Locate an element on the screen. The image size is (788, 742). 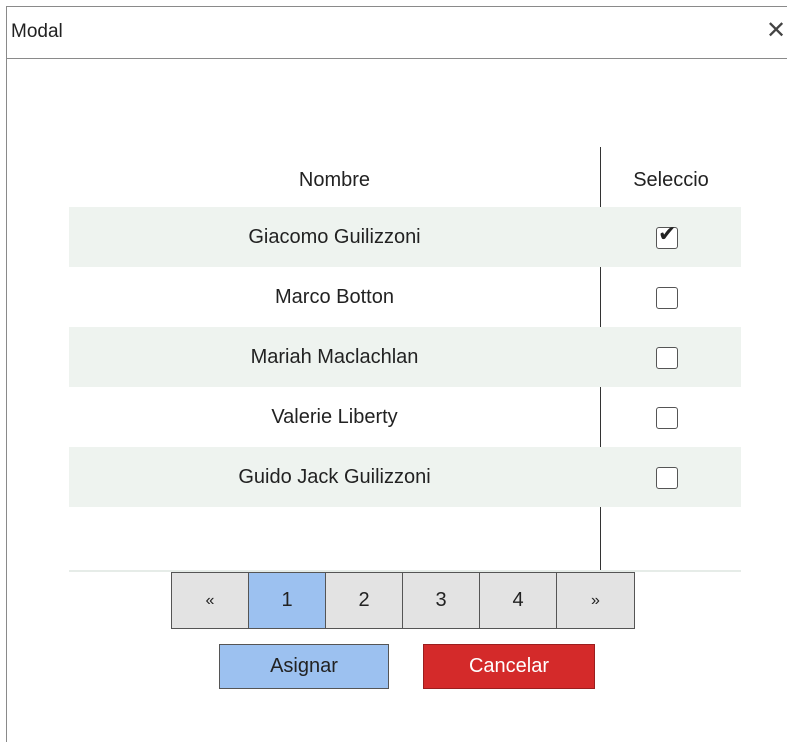
row-name: Giacomo Guilizzoni is located at coordinates (334, 237).